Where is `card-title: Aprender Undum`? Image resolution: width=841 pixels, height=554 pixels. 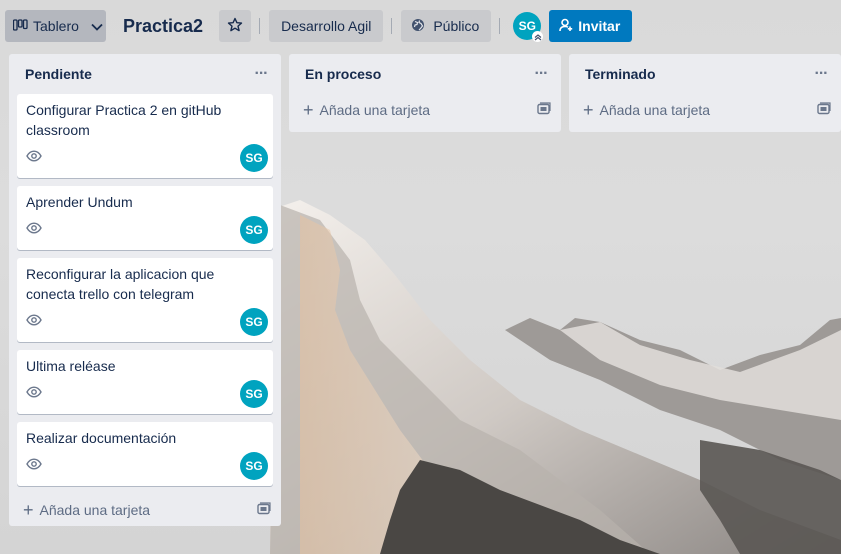 card-title: Aprender Undum is located at coordinates (79, 202).